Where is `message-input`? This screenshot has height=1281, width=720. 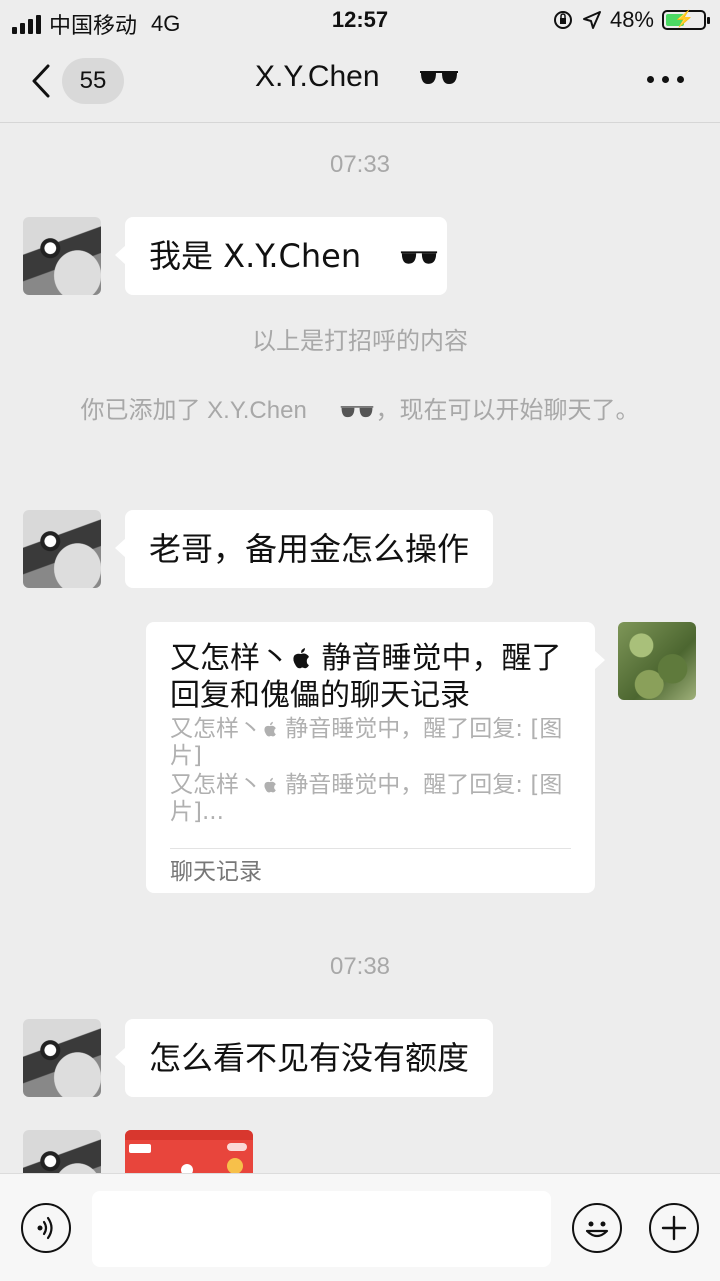 message-input is located at coordinates (321, 1229).